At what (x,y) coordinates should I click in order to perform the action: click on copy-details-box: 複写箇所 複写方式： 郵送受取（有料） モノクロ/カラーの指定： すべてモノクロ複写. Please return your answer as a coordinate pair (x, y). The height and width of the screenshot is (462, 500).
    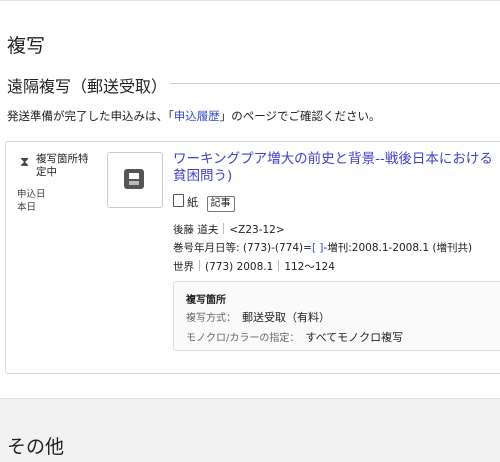
    Looking at the image, I should click on (336, 316).